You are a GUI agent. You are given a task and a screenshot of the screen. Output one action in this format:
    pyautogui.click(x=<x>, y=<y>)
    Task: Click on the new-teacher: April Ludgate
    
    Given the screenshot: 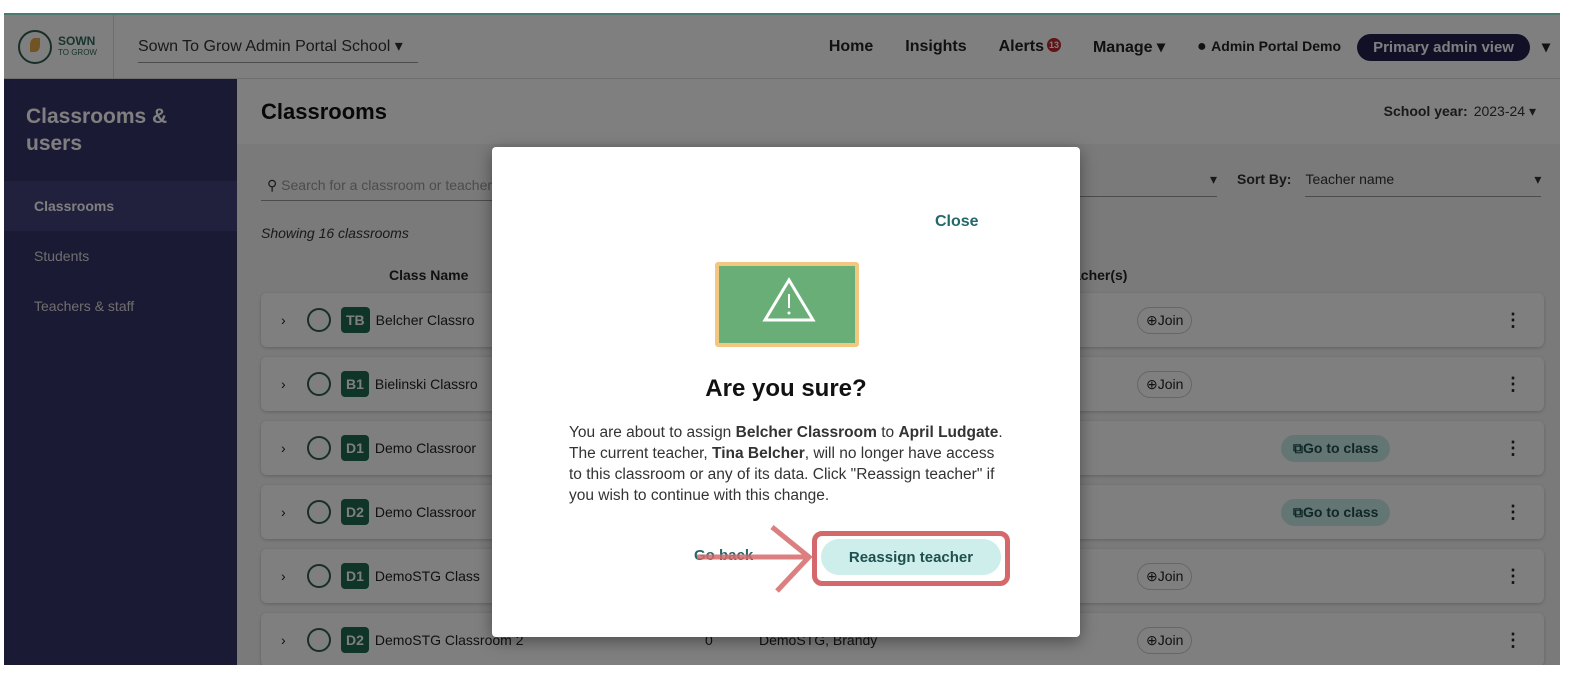 What is the action you would take?
    pyautogui.click(x=948, y=432)
    